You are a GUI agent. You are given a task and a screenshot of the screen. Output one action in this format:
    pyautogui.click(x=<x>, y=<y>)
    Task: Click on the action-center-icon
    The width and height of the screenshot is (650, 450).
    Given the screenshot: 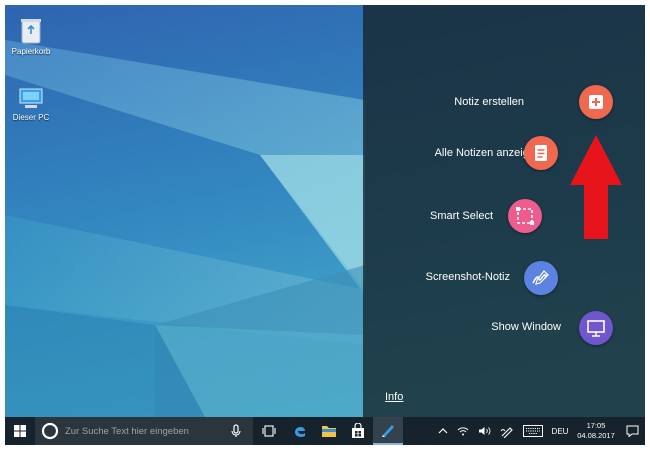 What is the action you would take?
    pyautogui.click(x=632, y=431)
    